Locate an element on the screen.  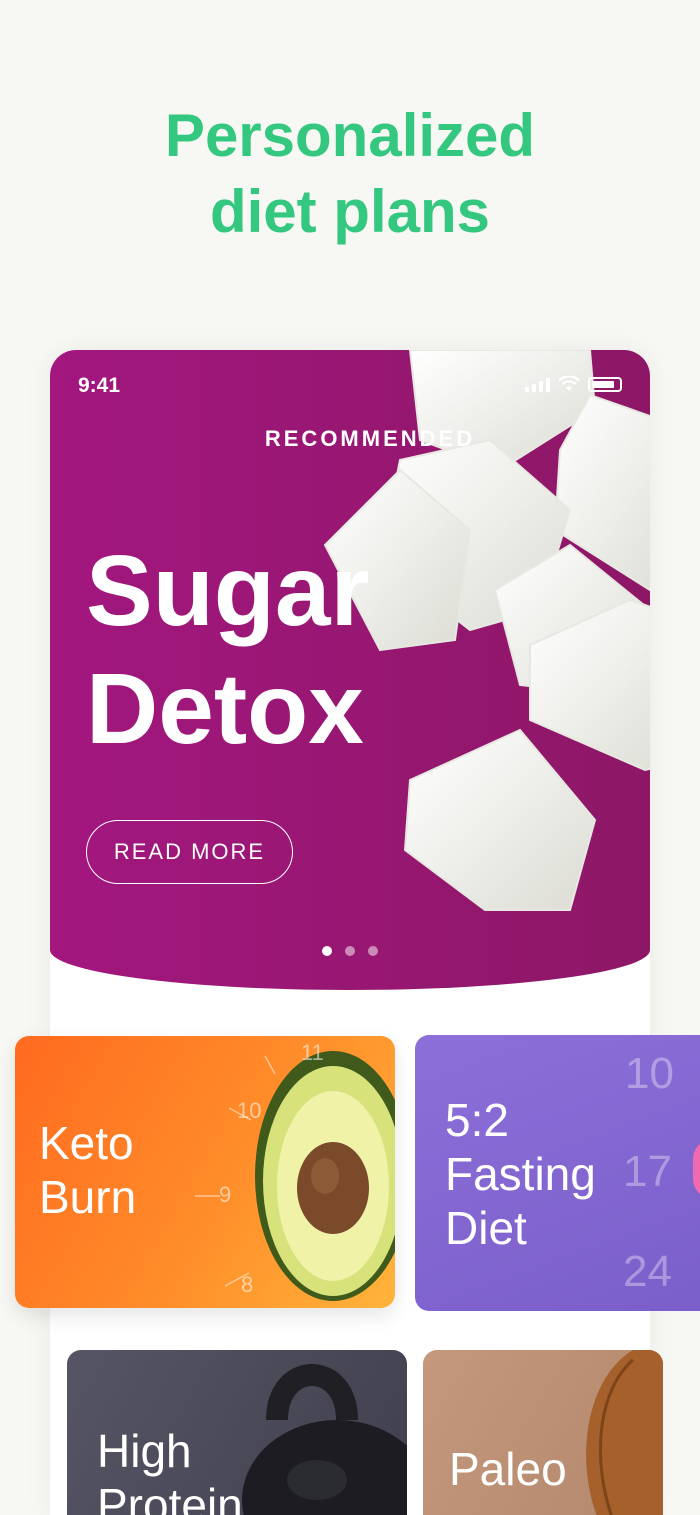
wifi-icon is located at coordinates (569, 383).